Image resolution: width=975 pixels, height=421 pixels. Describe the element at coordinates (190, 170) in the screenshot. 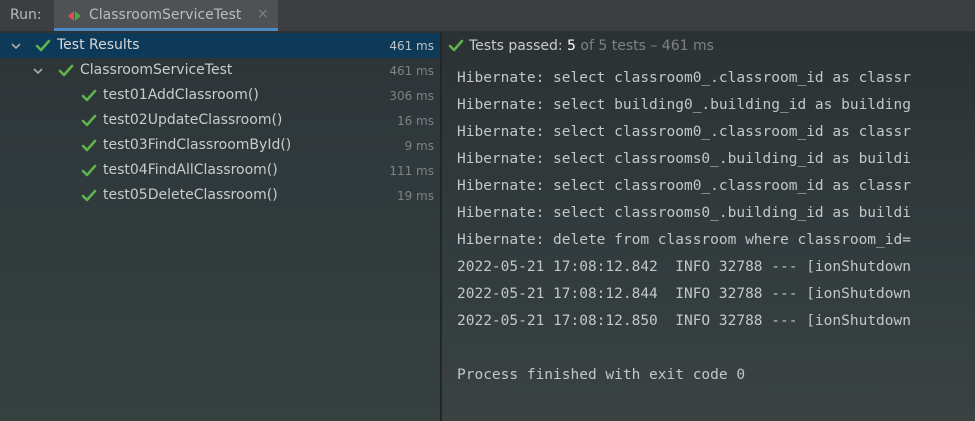

I see `test-name: test04FindAllClassroom()` at that location.